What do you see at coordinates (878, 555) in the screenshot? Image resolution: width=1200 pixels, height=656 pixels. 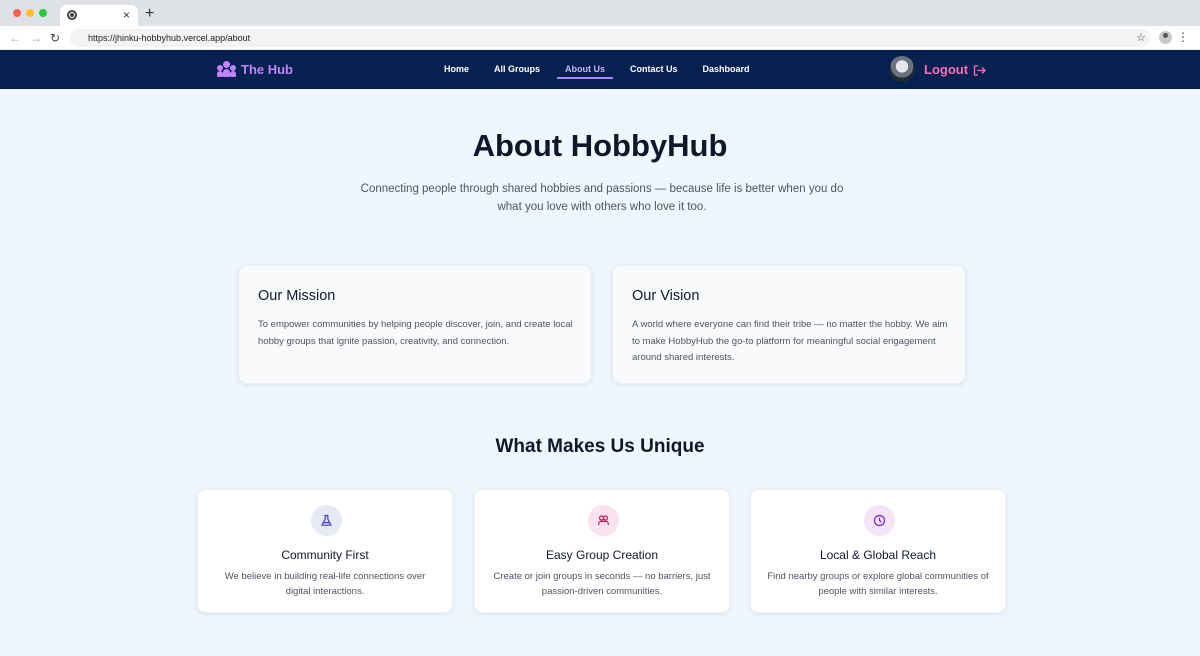 I see `feature-title: Local & Global Reach` at bounding box center [878, 555].